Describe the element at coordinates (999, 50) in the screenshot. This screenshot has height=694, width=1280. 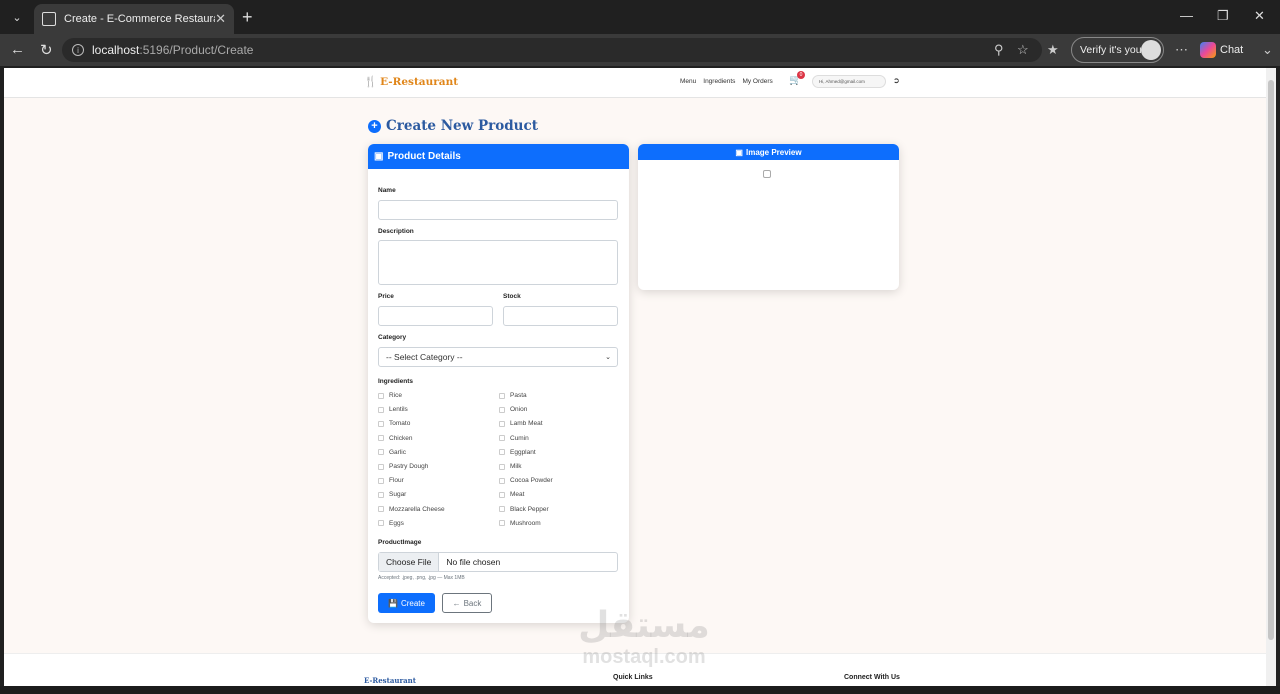
I see `zoom-icon: ⚲` at that location.